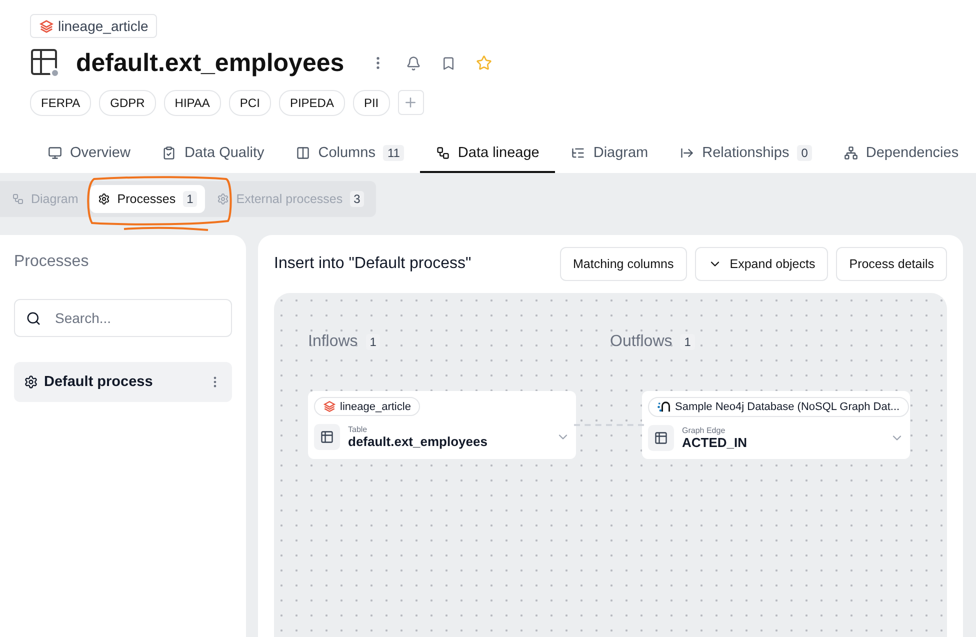  What do you see at coordinates (371, 103) in the screenshot?
I see `tag-chip: PII` at bounding box center [371, 103].